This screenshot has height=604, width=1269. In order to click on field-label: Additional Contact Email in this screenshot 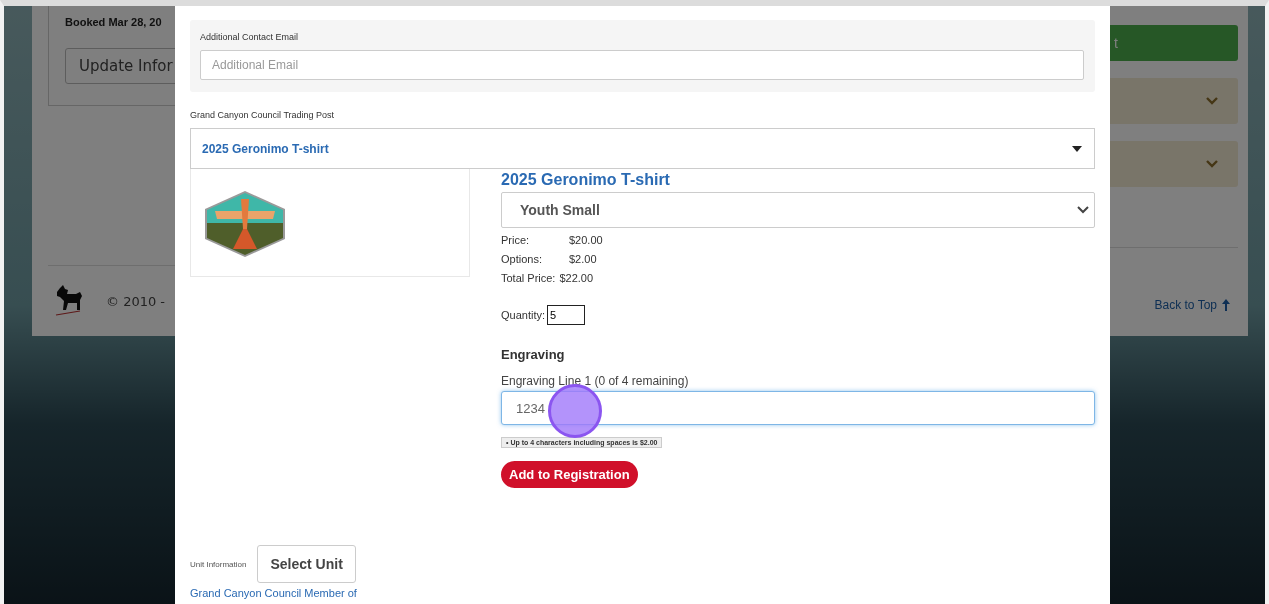, I will do `click(250, 37)`.